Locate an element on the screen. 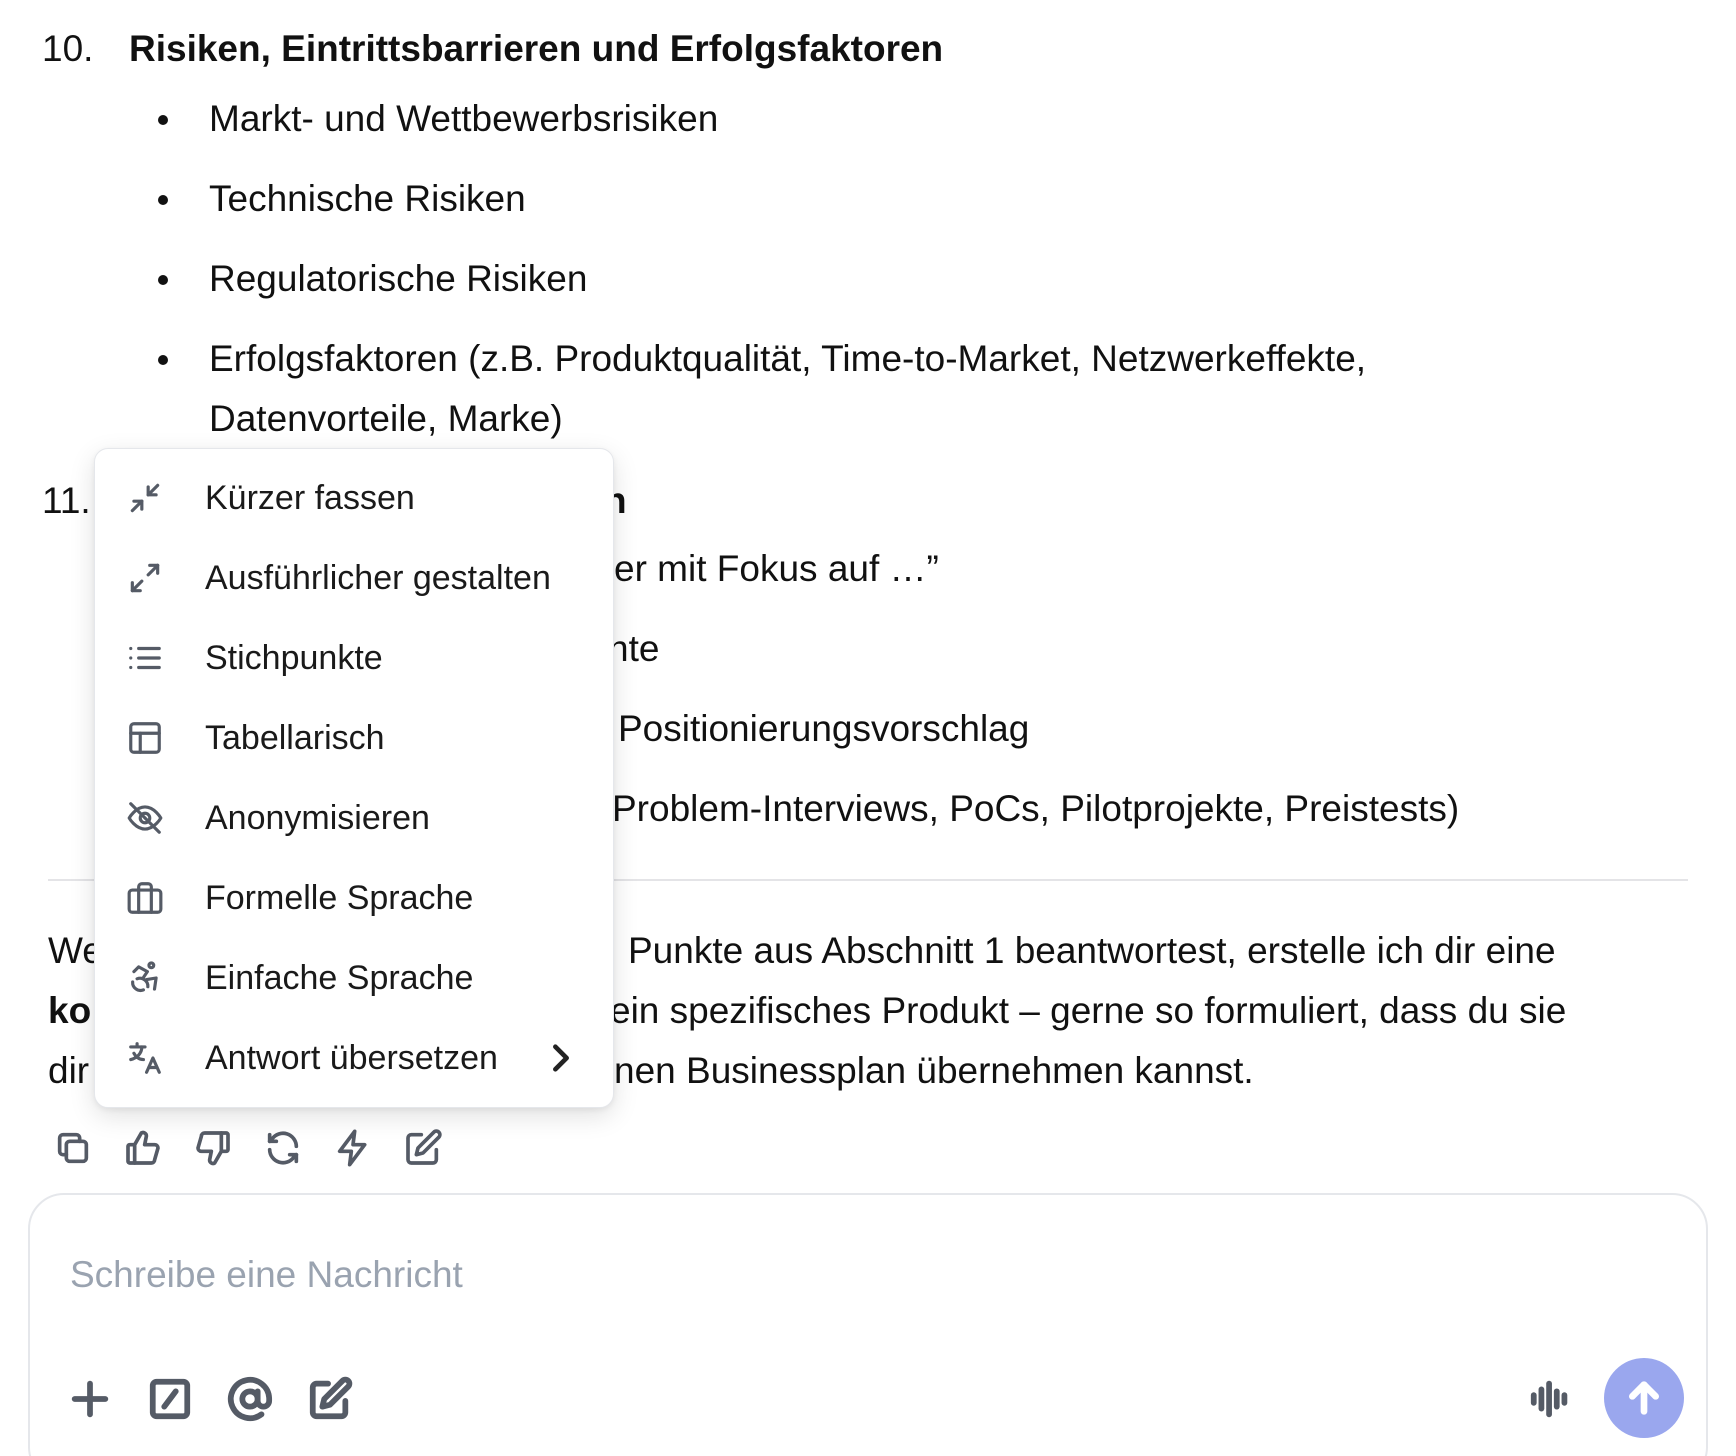  mention-button is located at coordinates (250, 1399).